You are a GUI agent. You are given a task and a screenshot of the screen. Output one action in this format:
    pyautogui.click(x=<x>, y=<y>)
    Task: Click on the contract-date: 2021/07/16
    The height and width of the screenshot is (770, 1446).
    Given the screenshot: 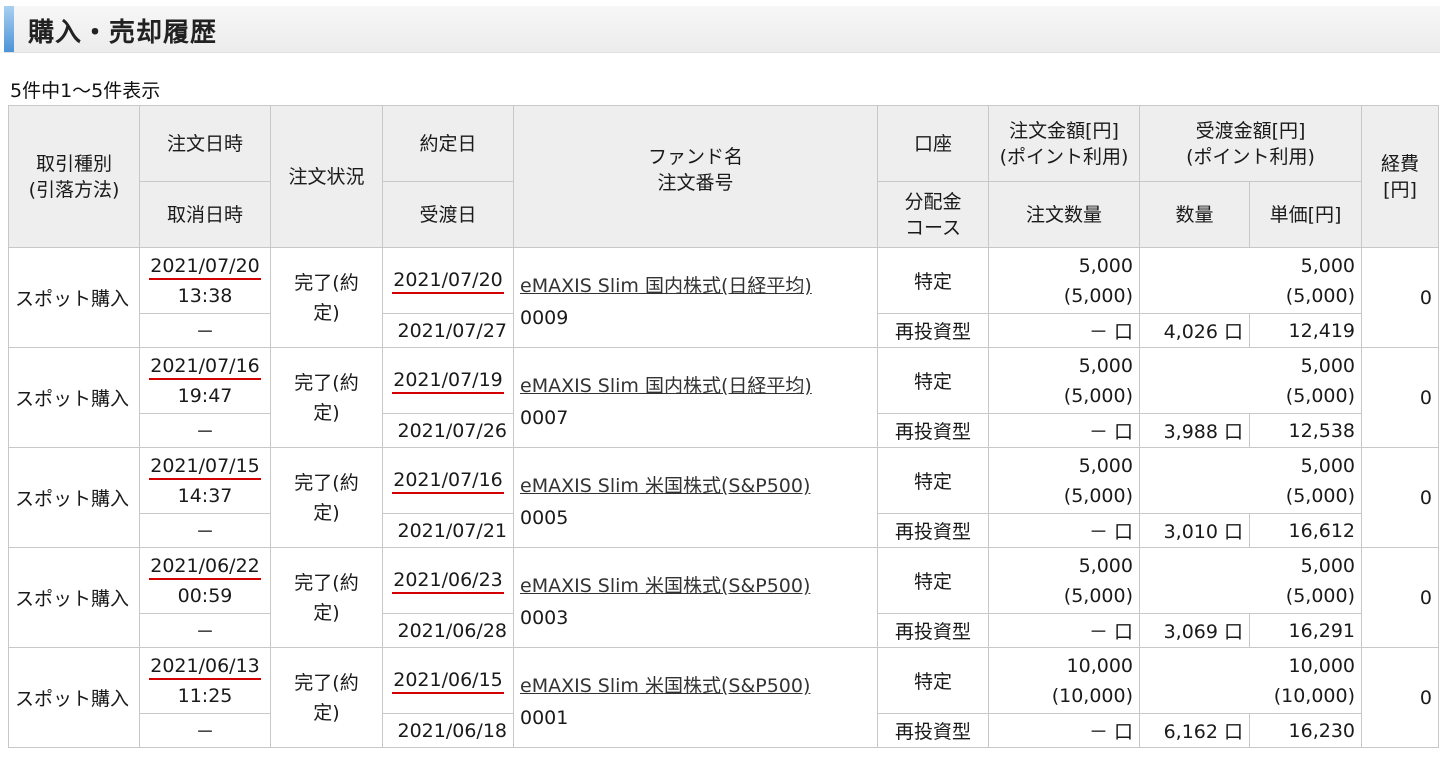 What is the action you would take?
    pyautogui.click(x=448, y=481)
    